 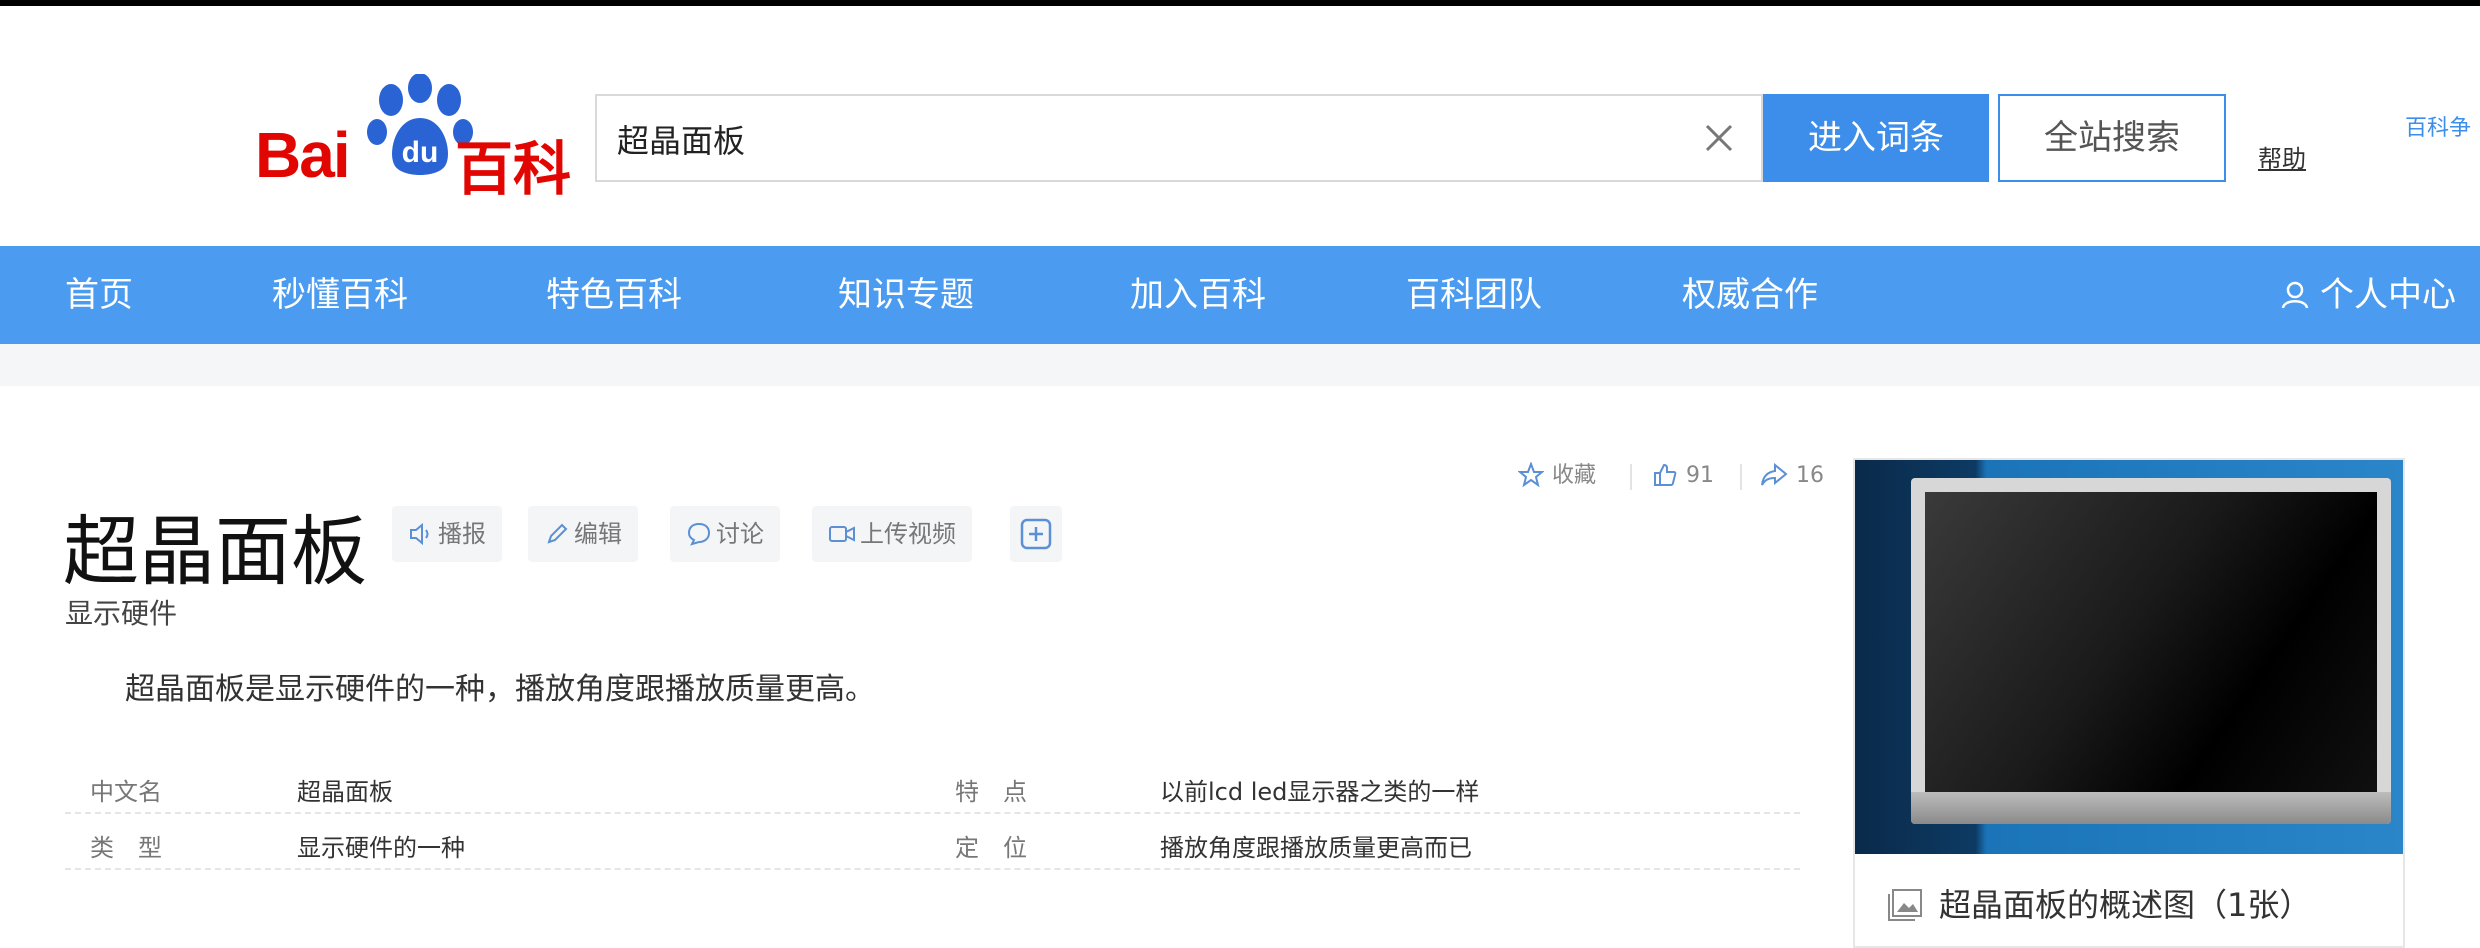 What do you see at coordinates (126, 792) in the screenshot?
I see `infobox-label: 中文名` at bounding box center [126, 792].